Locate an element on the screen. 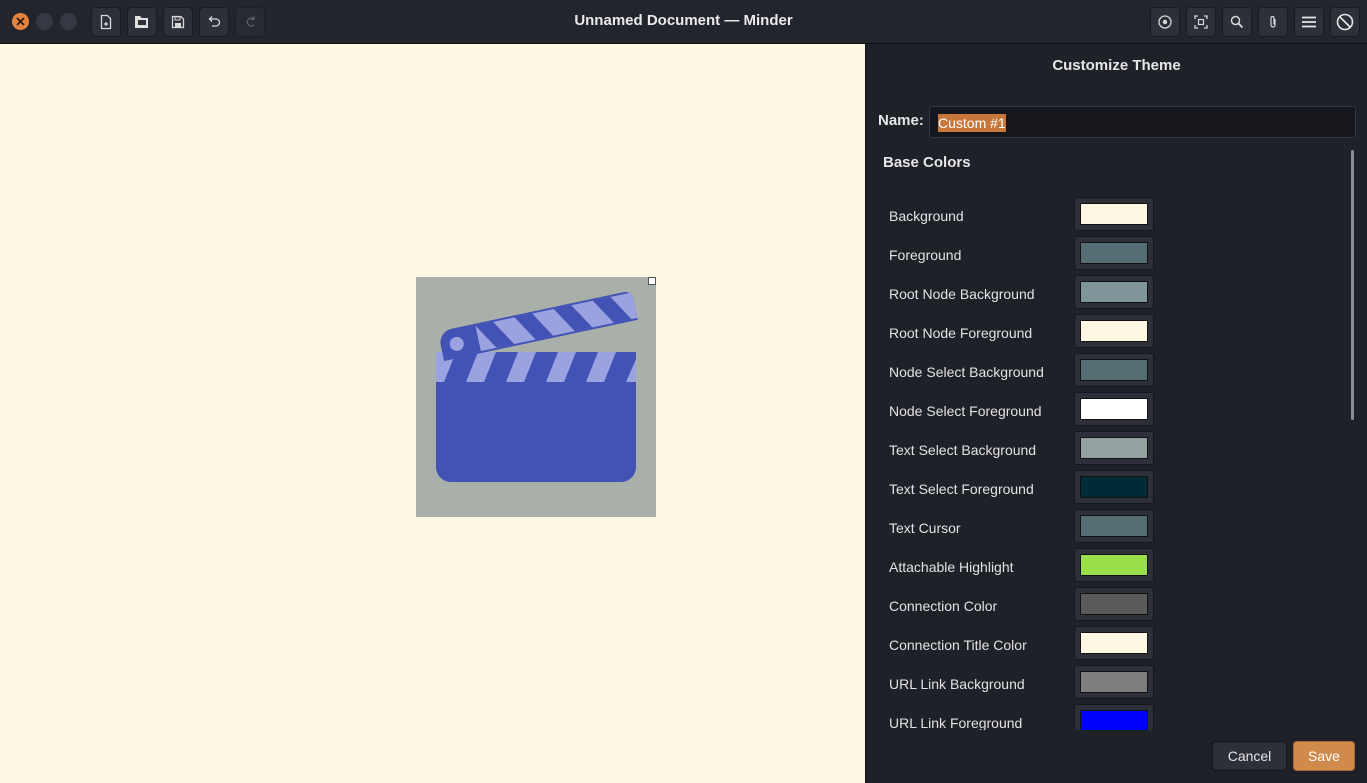 The image size is (1367, 783). color-row: Attachable Highlight is located at coordinates (1106, 566).